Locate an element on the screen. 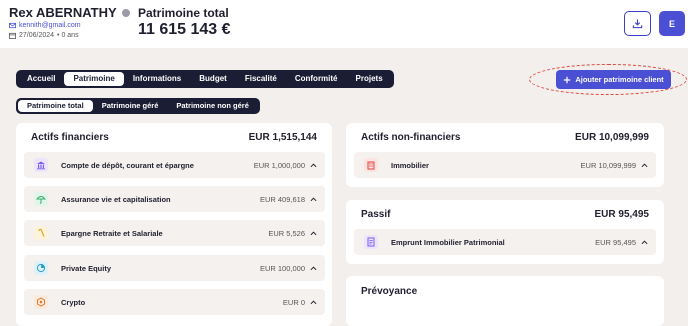 The width and height of the screenshot is (688, 326). tab-projets: Projets is located at coordinates (369, 79).